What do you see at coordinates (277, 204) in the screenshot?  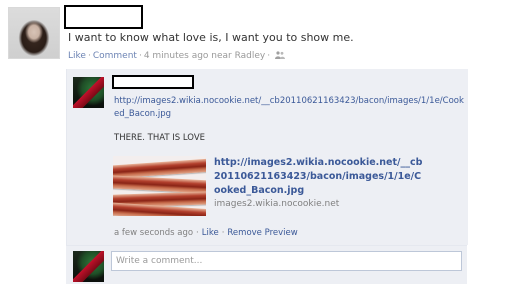 I see `link-preview-domain: images2.wikia.nocookie.net` at bounding box center [277, 204].